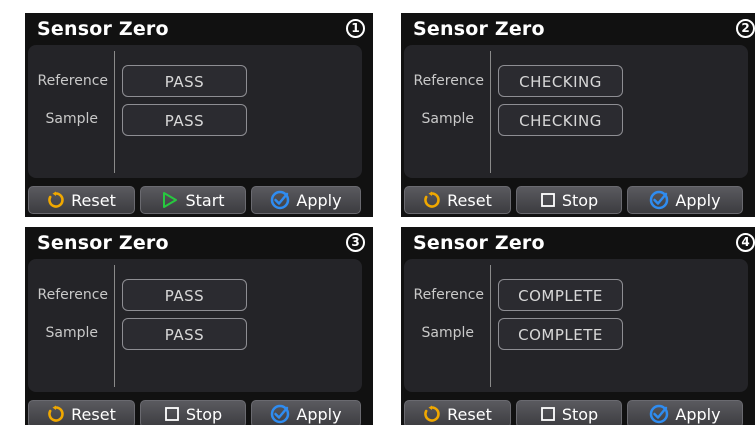 The width and height of the screenshot is (755, 425). I want to click on step-number-badge: 2, so click(745, 28).